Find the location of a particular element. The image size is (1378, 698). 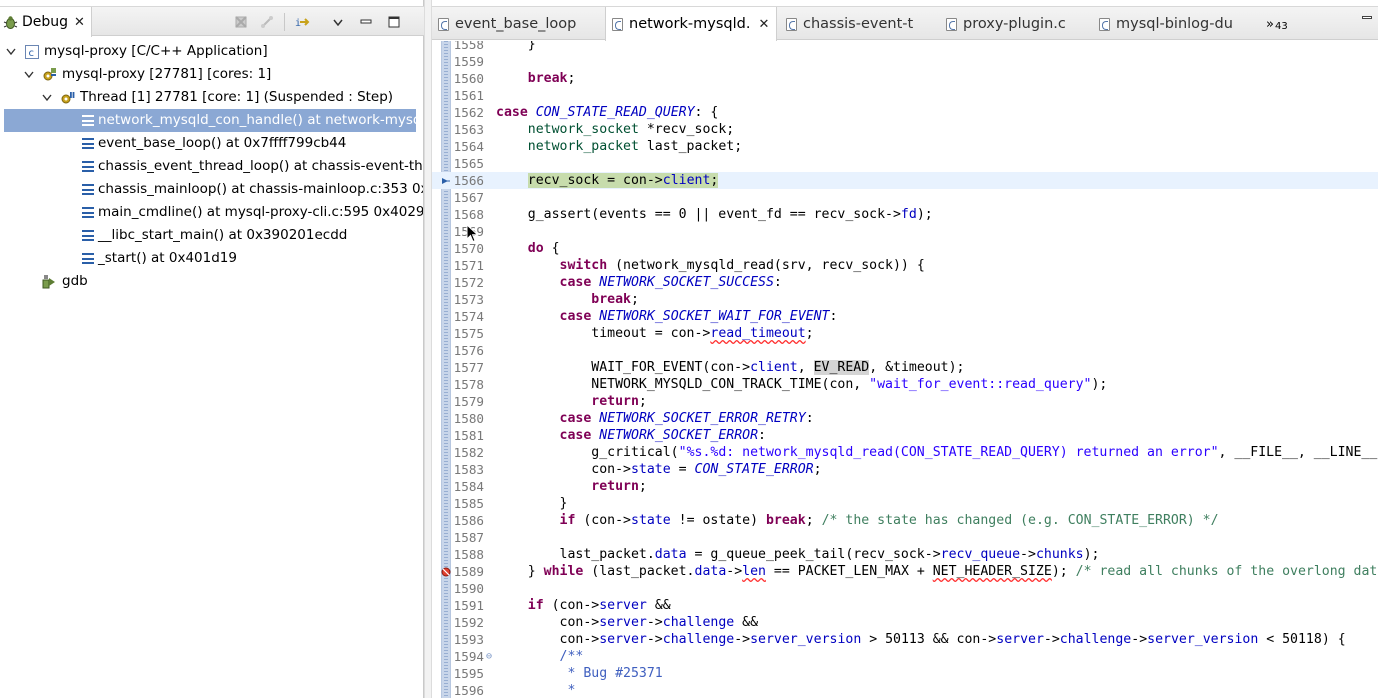

code-text: case NETWORK_SOCKET_ERROR: is located at coordinates (662, 435).